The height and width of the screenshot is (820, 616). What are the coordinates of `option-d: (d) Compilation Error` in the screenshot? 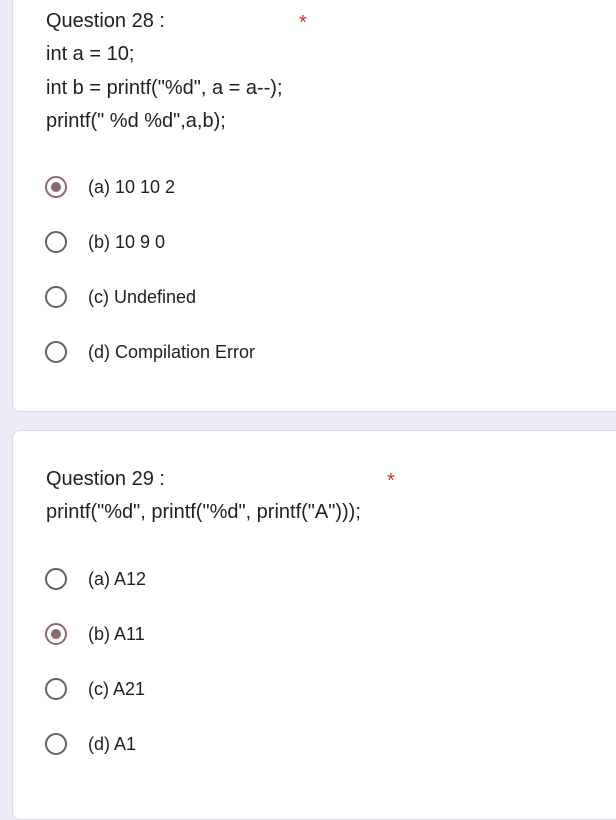 It's located at (150, 352).